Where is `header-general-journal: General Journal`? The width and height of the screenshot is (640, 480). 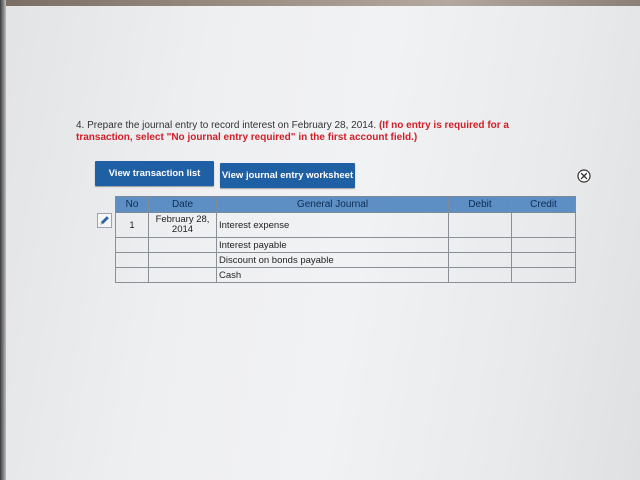
header-general-journal: General Journal is located at coordinates (332, 204).